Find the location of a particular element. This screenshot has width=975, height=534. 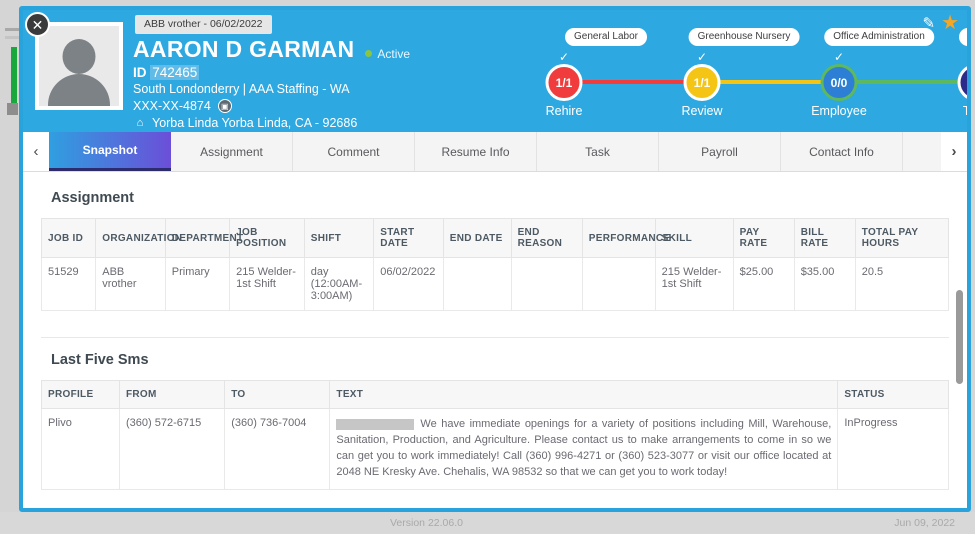

version-label: Version 22.06.0 is located at coordinates (426, 523).